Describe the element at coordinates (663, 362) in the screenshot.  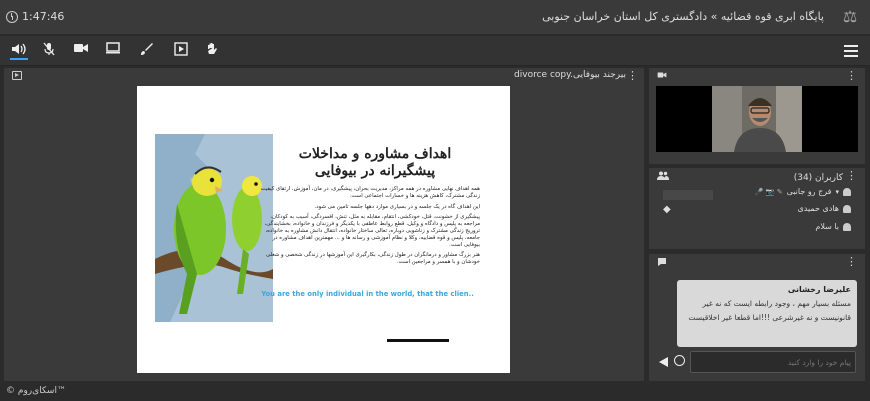
I see `send-icon` at that location.